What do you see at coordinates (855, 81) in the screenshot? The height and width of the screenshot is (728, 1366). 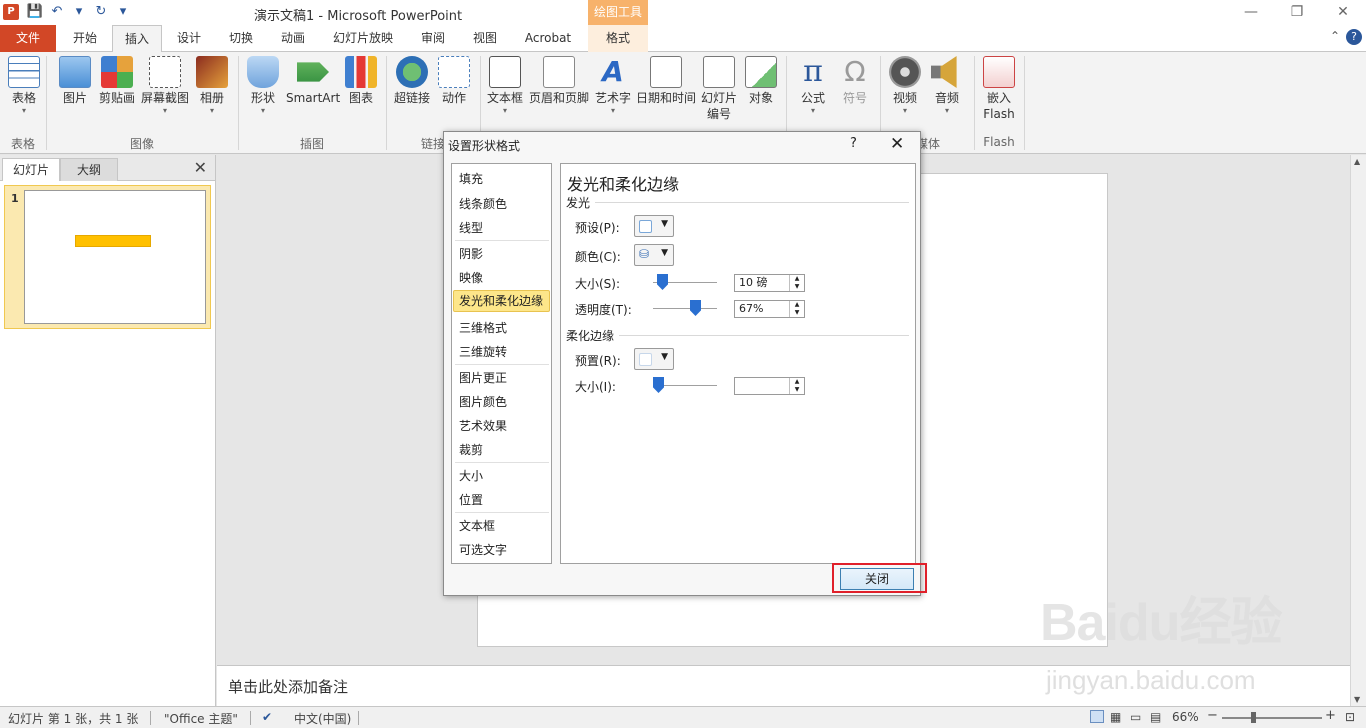 I see `symbol-button: Ω 符号` at bounding box center [855, 81].